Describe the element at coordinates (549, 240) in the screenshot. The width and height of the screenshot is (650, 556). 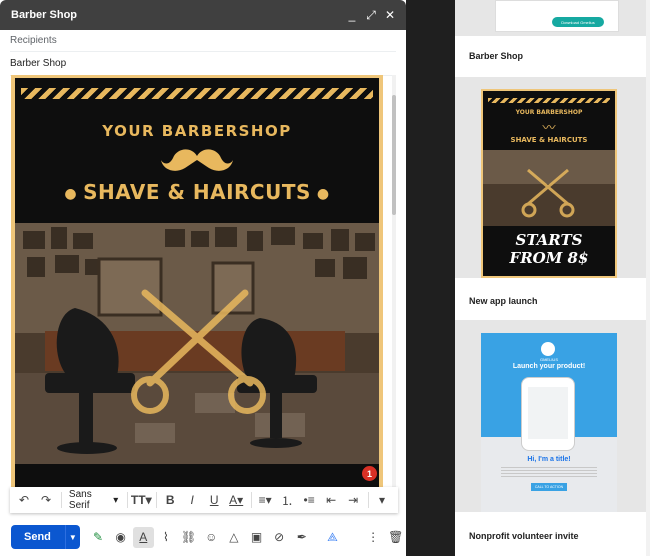
I see `promo-line-1: STARTS` at that location.